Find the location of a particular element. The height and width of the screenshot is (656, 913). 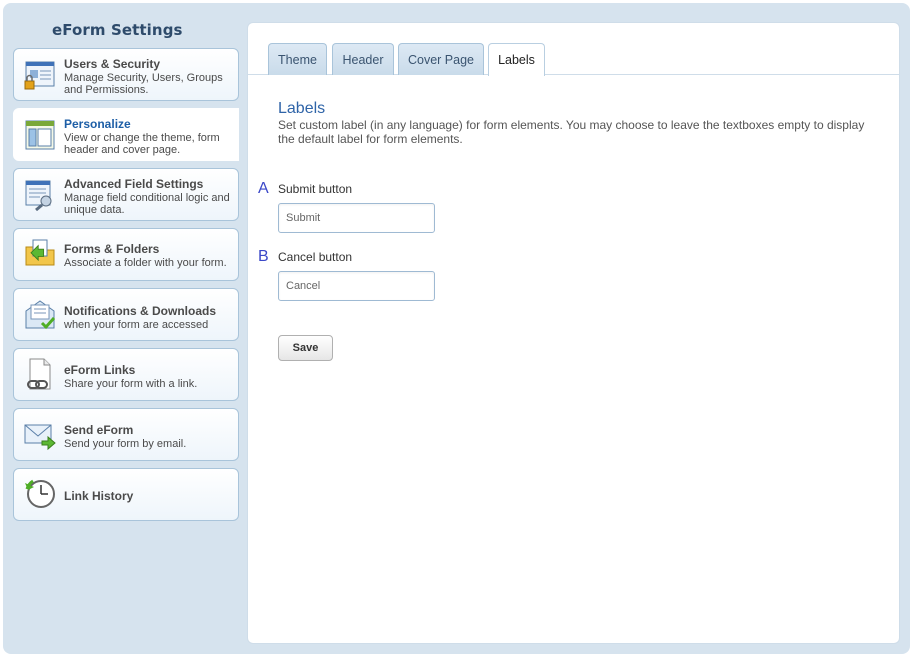

field-marker: B is located at coordinates (263, 256).